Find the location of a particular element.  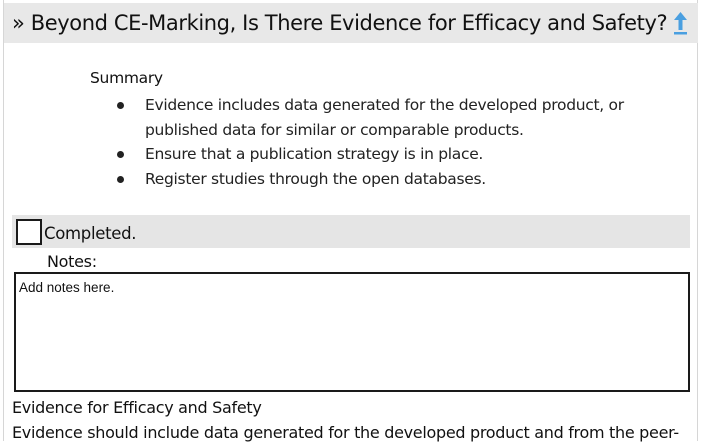

completed-row: Completed. is located at coordinates (351, 231).